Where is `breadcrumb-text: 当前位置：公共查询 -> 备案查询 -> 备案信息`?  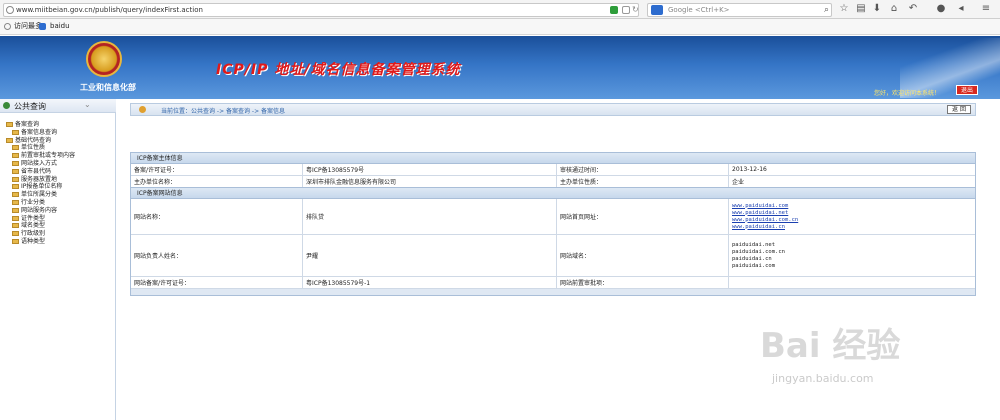 breadcrumb-text: 当前位置：公共查询 -> 备案查询 -> 备案信息 is located at coordinates (223, 111).